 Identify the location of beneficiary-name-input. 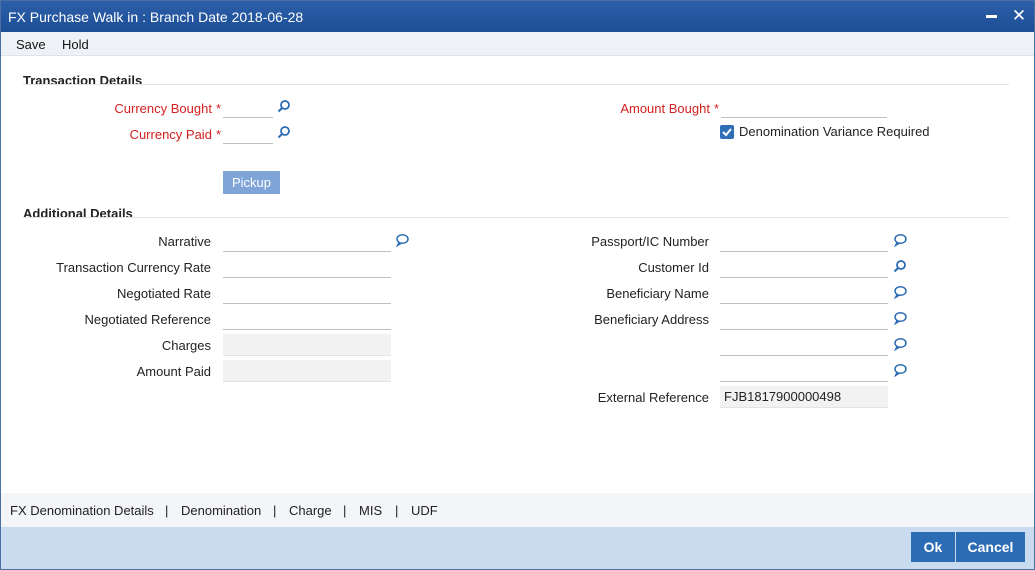
(804, 293).